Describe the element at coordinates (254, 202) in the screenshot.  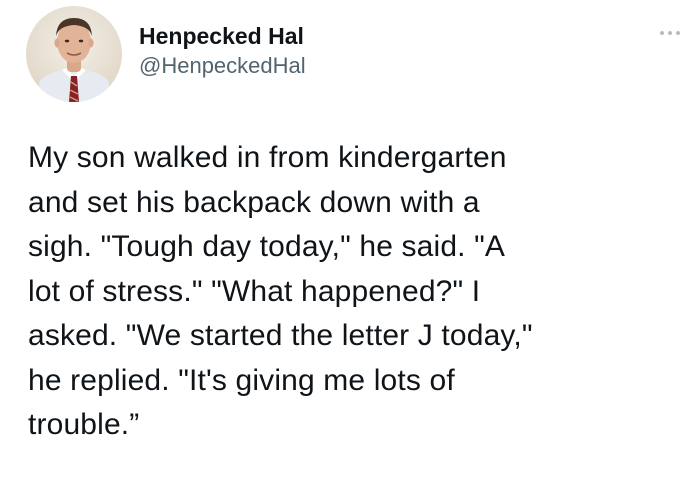
I see `tweet-text-line: and set his backpack down with a` at that location.